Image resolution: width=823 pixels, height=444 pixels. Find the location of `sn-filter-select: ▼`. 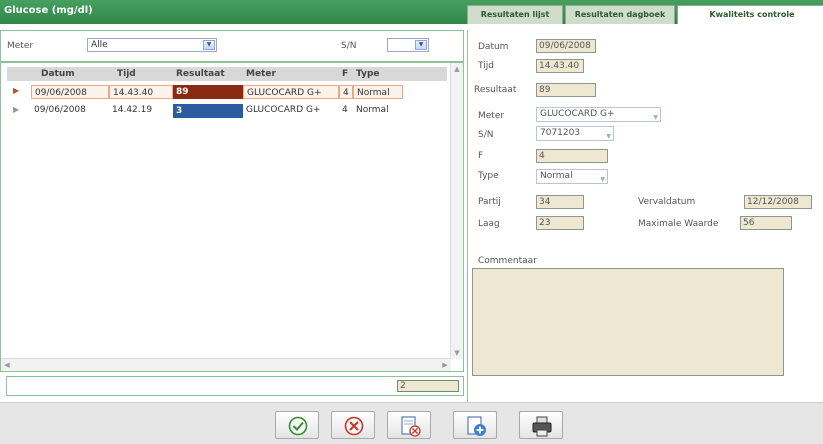

sn-filter-select: ▼ is located at coordinates (408, 45).